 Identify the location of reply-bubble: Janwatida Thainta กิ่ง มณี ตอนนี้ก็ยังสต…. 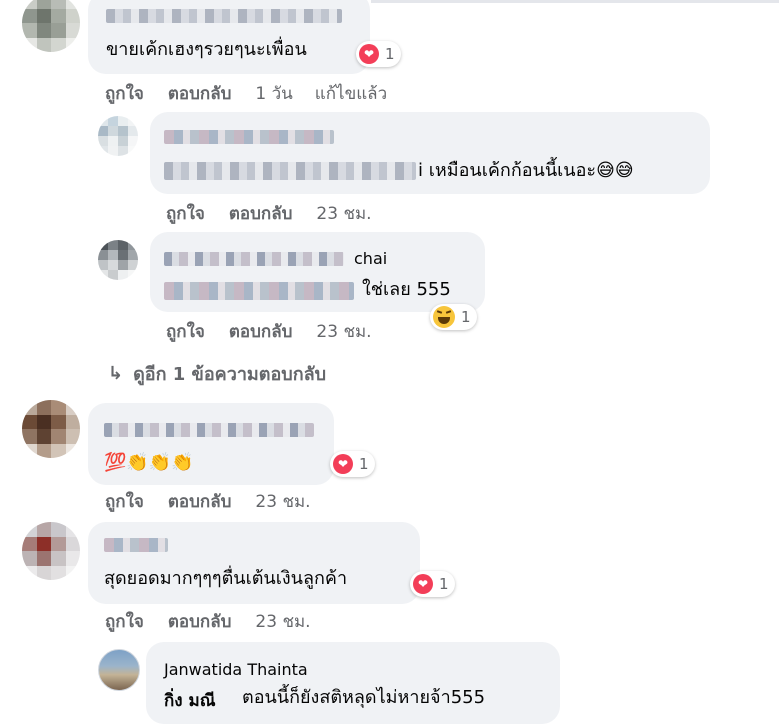
(353, 683).